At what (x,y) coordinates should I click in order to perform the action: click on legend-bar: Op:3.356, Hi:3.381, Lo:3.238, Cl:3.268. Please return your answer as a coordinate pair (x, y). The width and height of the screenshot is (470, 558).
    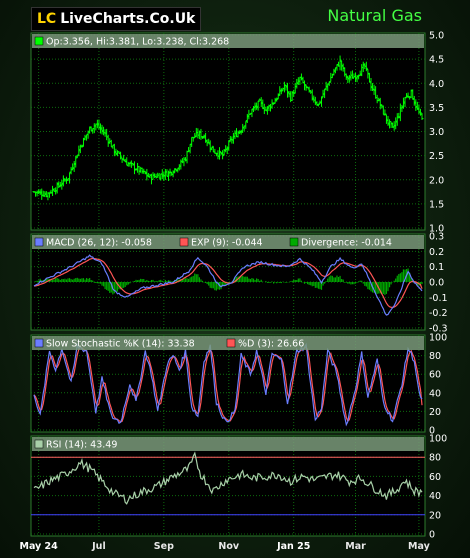
    Looking at the image, I should click on (228, 41).